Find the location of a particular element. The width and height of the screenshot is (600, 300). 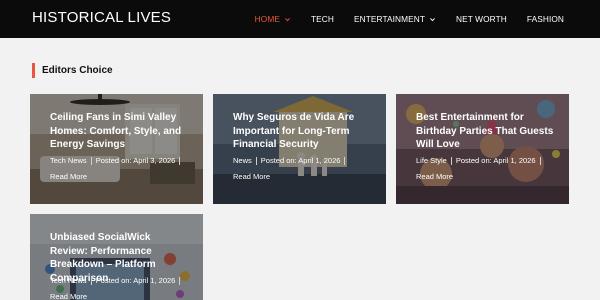

nav-label: TECH is located at coordinates (322, 19).